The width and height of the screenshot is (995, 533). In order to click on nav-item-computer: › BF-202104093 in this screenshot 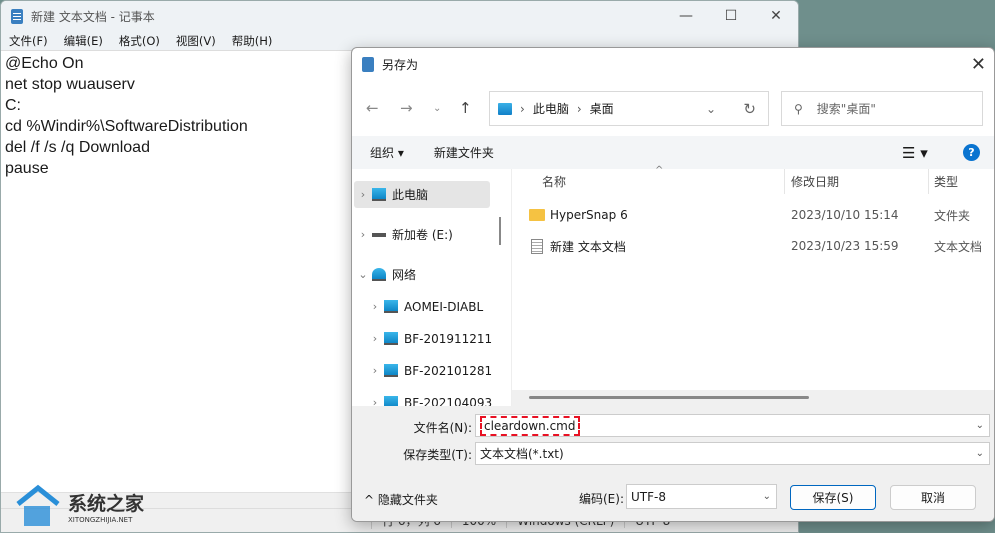, I will do `click(434, 397)`.